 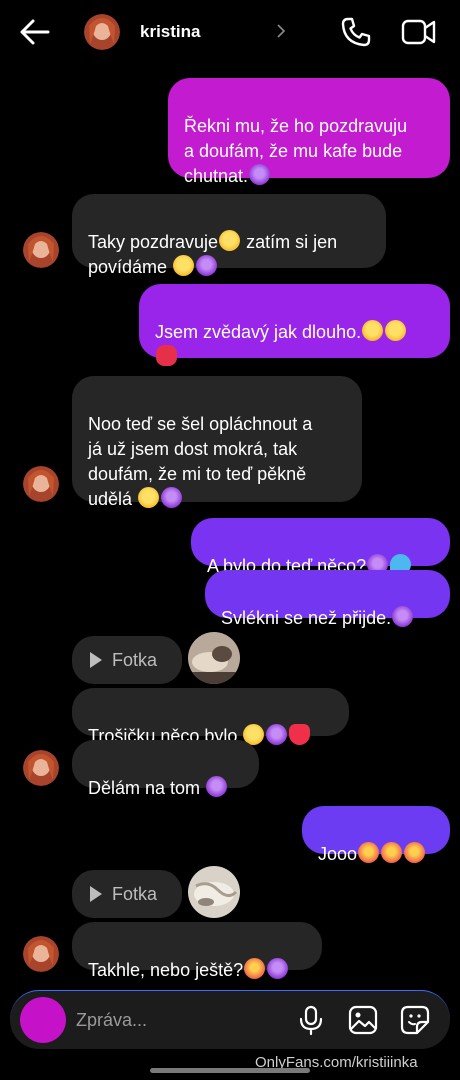 What do you see at coordinates (300, 734) in the screenshot?
I see `red-heart-emoji` at bounding box center [300, 734].